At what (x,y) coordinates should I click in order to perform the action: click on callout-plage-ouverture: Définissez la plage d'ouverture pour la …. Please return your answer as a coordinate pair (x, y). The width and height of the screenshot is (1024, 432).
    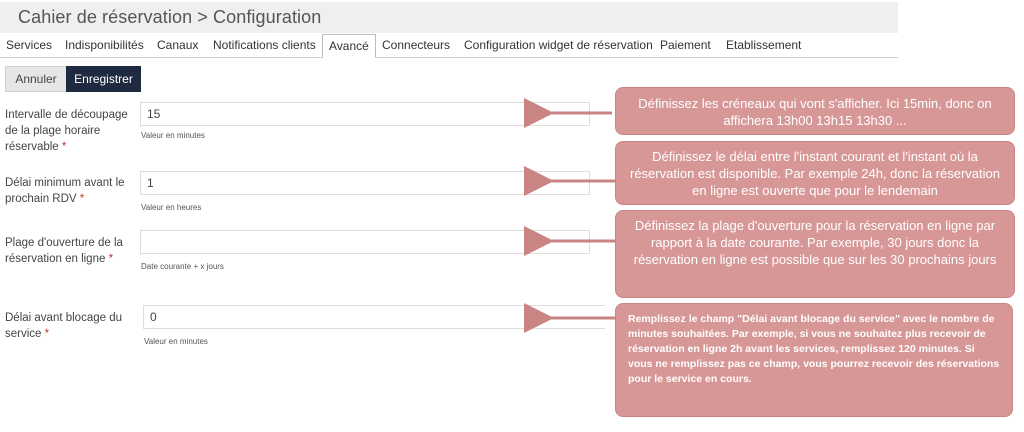
    Looking at the image, I should click on (815, 254).